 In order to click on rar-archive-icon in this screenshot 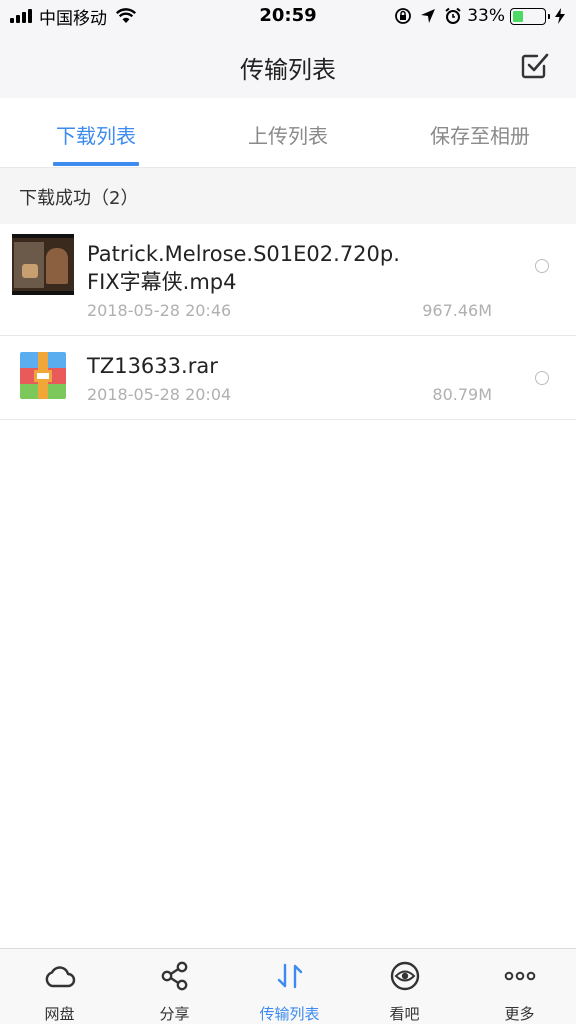, I will do `click(43, 375)`.